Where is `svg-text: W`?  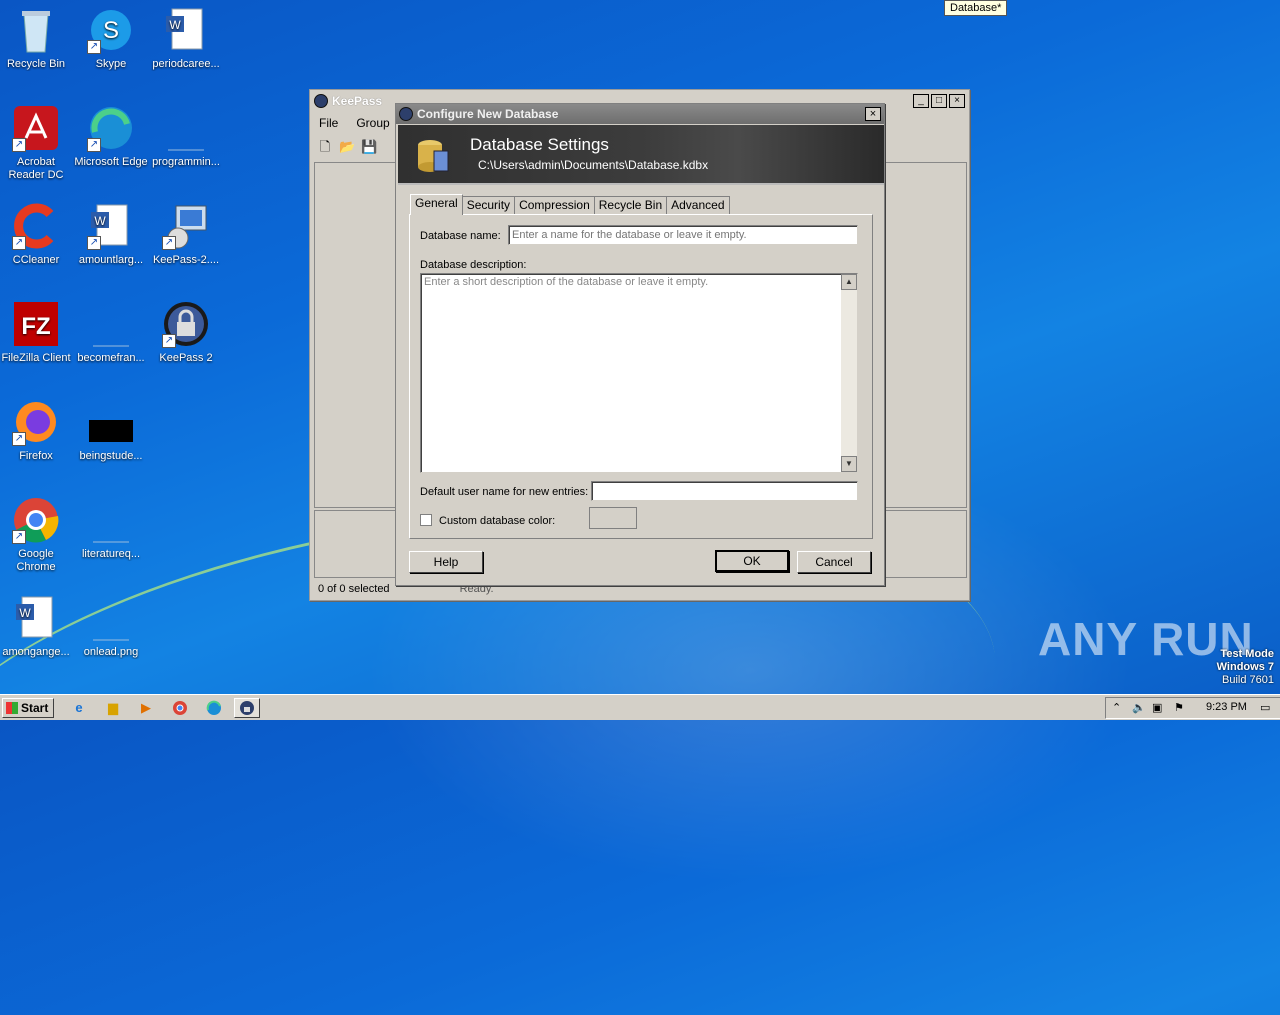 svg-text: W is located at coordinates (175, 25).